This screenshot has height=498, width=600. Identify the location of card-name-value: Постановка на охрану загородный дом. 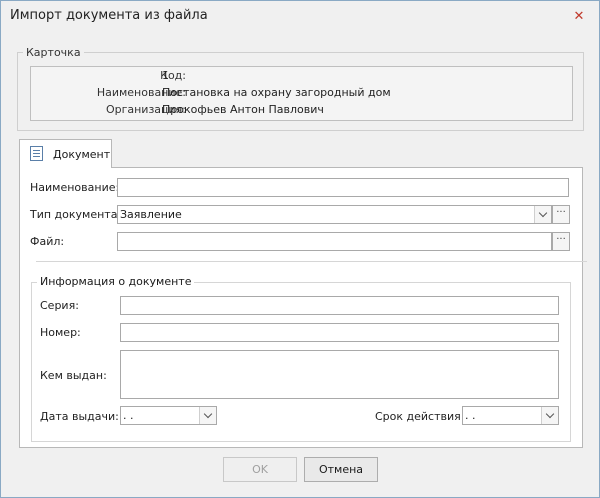
(276, 92).